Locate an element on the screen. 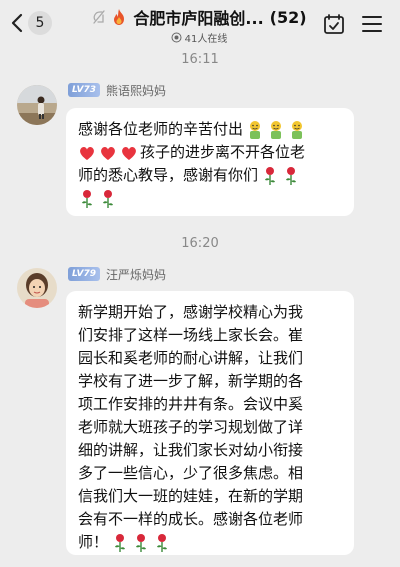 Image resolution: width=400 pixels, height=567 pixels. back-button: 5 is located at coordinates (30, 23).